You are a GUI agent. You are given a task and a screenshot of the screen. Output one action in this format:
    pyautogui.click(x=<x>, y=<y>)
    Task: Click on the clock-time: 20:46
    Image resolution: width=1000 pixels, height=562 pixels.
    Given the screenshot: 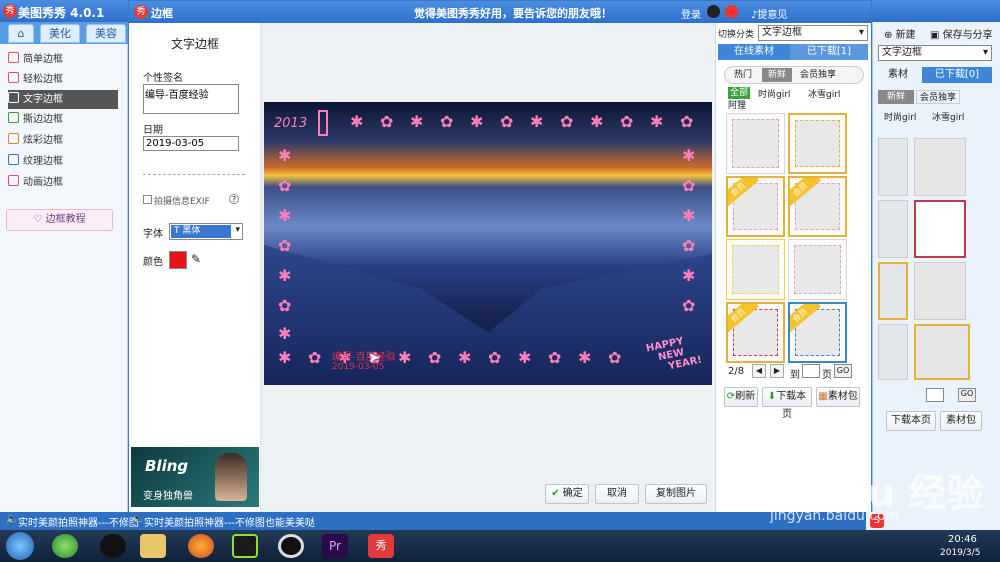 What is the action you would take?
    pyautogui.click(x=962, y=539)
    